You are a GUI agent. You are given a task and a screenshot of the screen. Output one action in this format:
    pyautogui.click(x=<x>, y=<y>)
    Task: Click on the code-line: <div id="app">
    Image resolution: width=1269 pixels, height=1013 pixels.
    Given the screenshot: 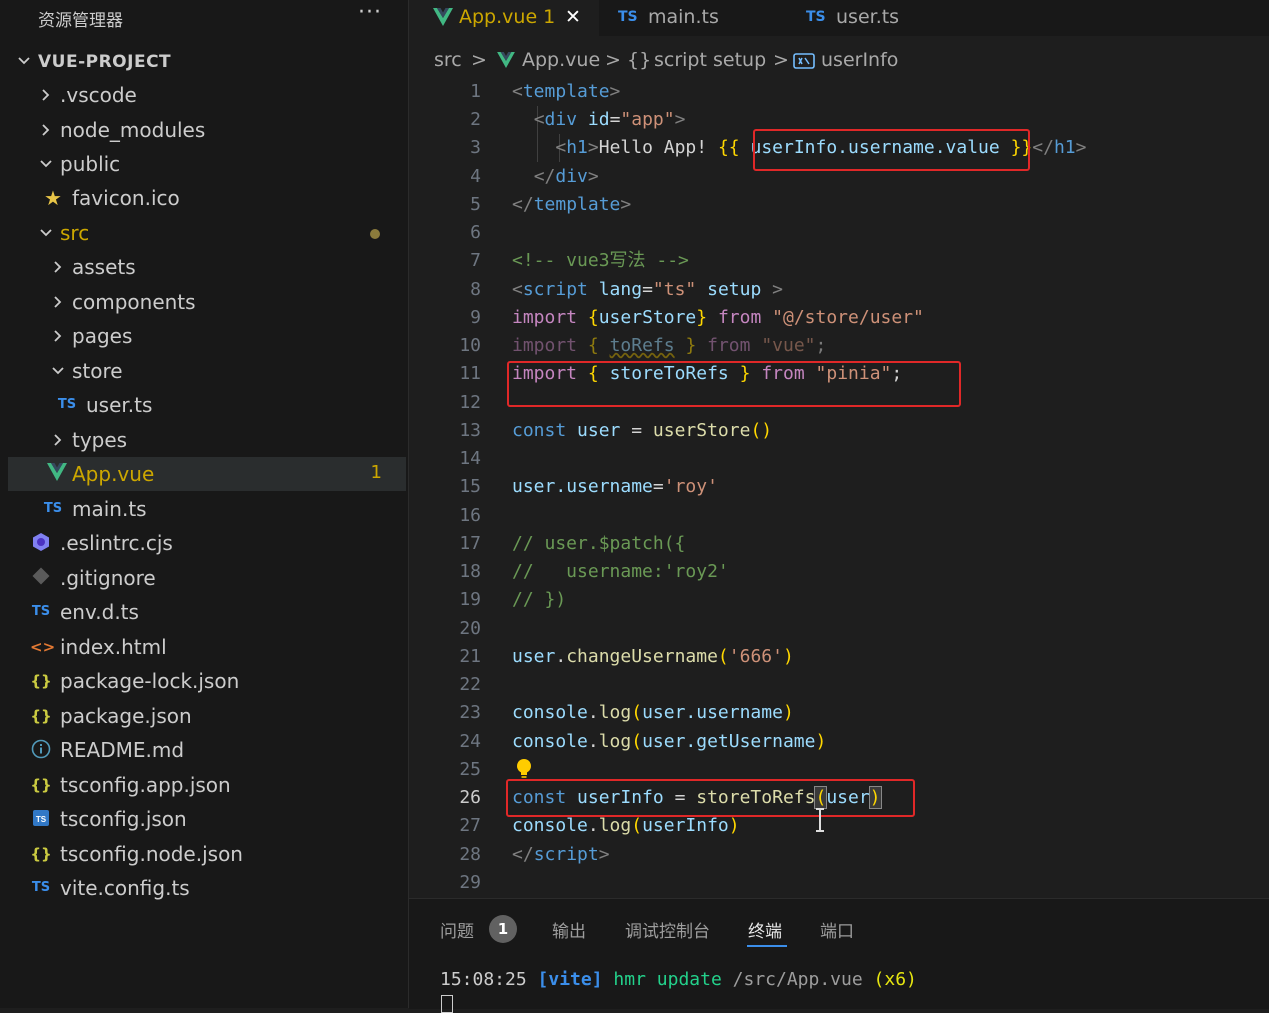 What is the action you would take?
    pyautogui.click(x=609, y=119)
    